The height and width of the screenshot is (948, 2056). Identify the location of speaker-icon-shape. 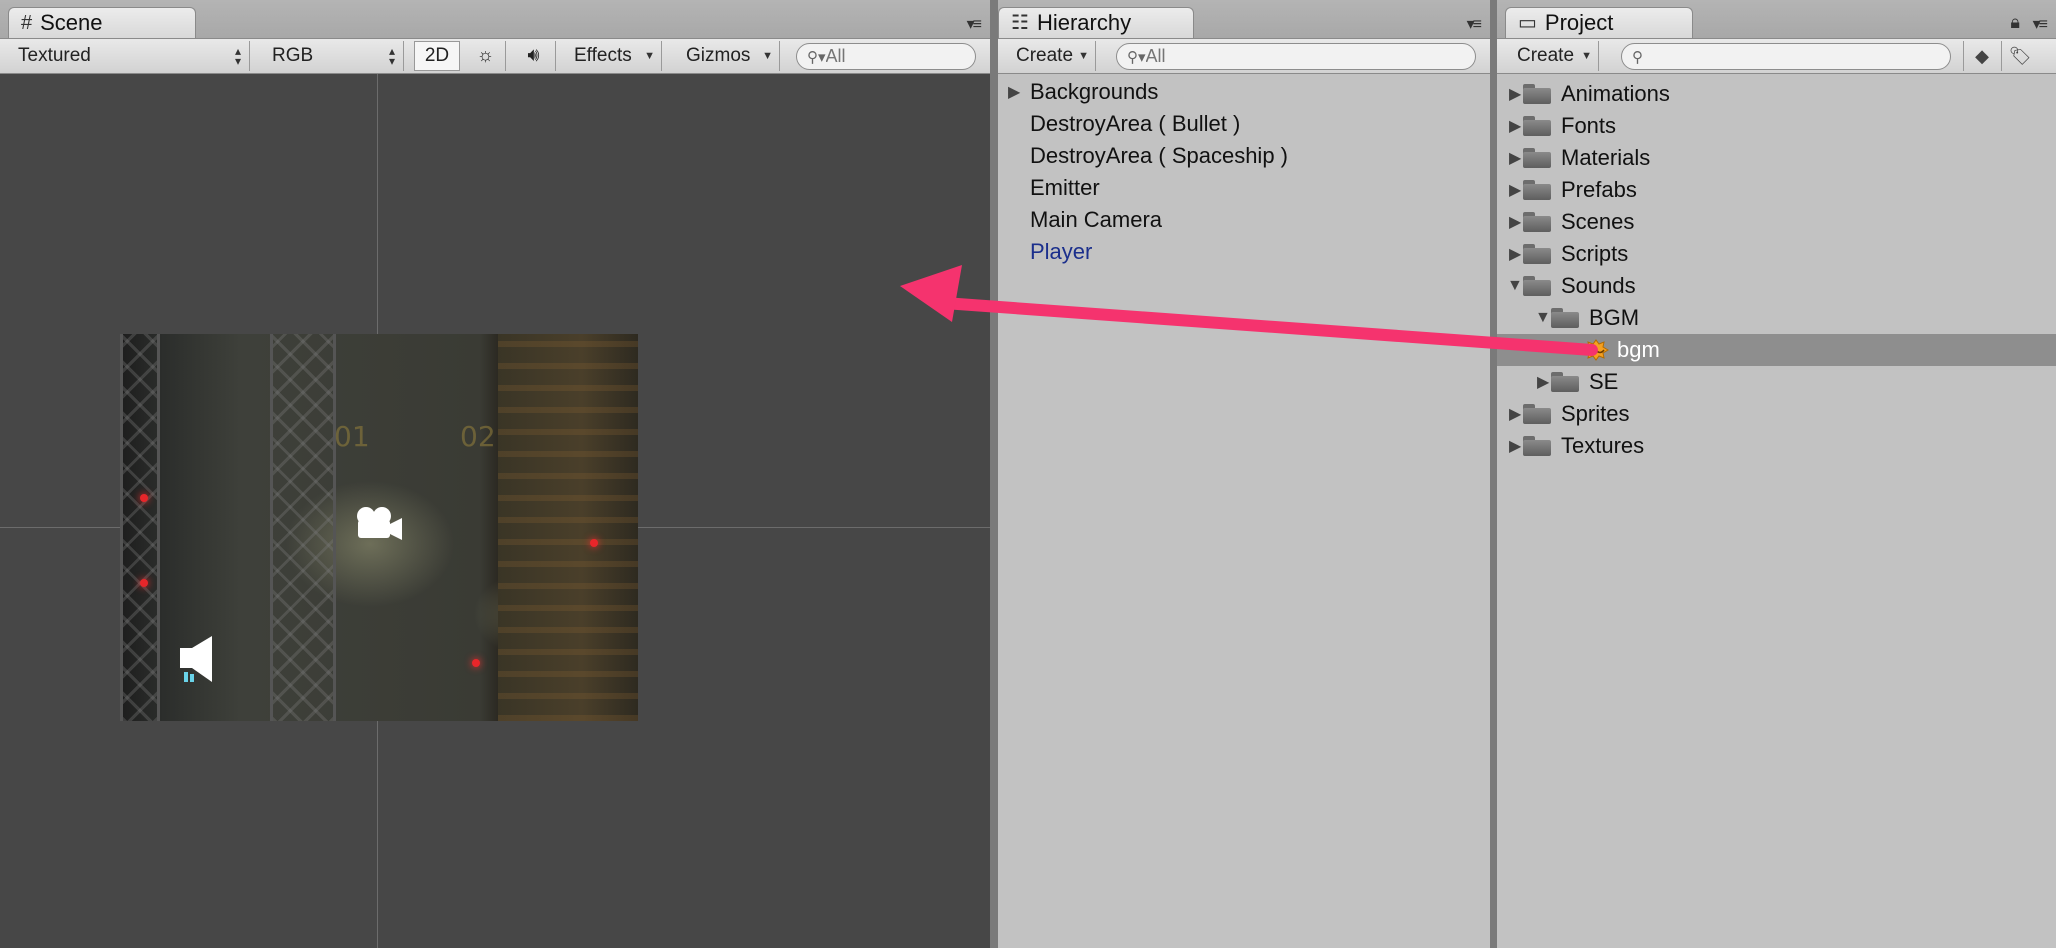
(196, 659).